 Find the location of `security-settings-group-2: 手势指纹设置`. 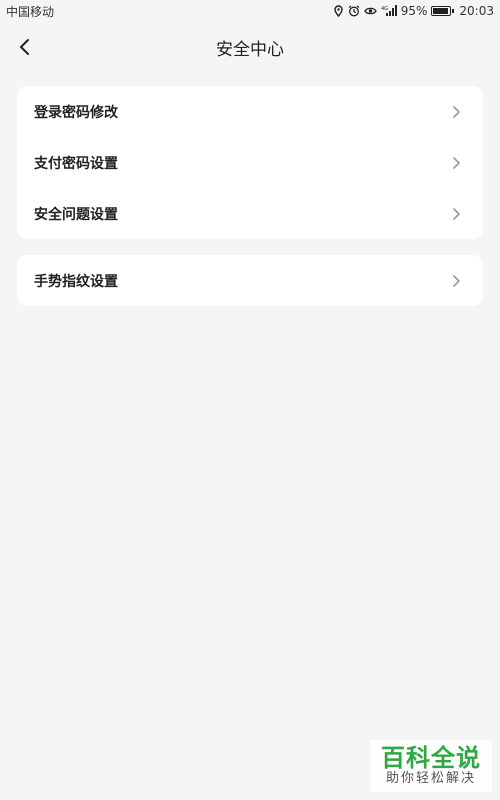

security-settings-group-2: 手势指纹设置 is located at coordinates (250, 280).